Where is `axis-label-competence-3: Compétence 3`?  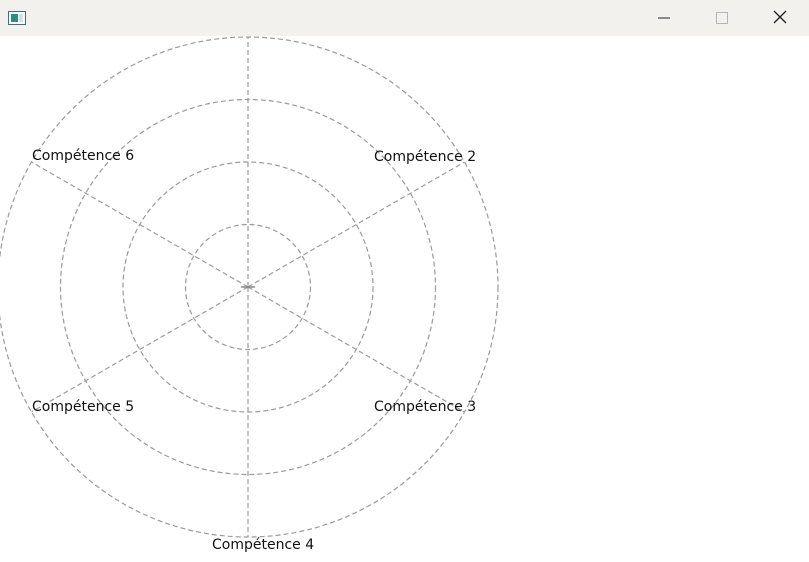
axis-label-competence-3: Compétence 3 is located at coordinates (425, 407).